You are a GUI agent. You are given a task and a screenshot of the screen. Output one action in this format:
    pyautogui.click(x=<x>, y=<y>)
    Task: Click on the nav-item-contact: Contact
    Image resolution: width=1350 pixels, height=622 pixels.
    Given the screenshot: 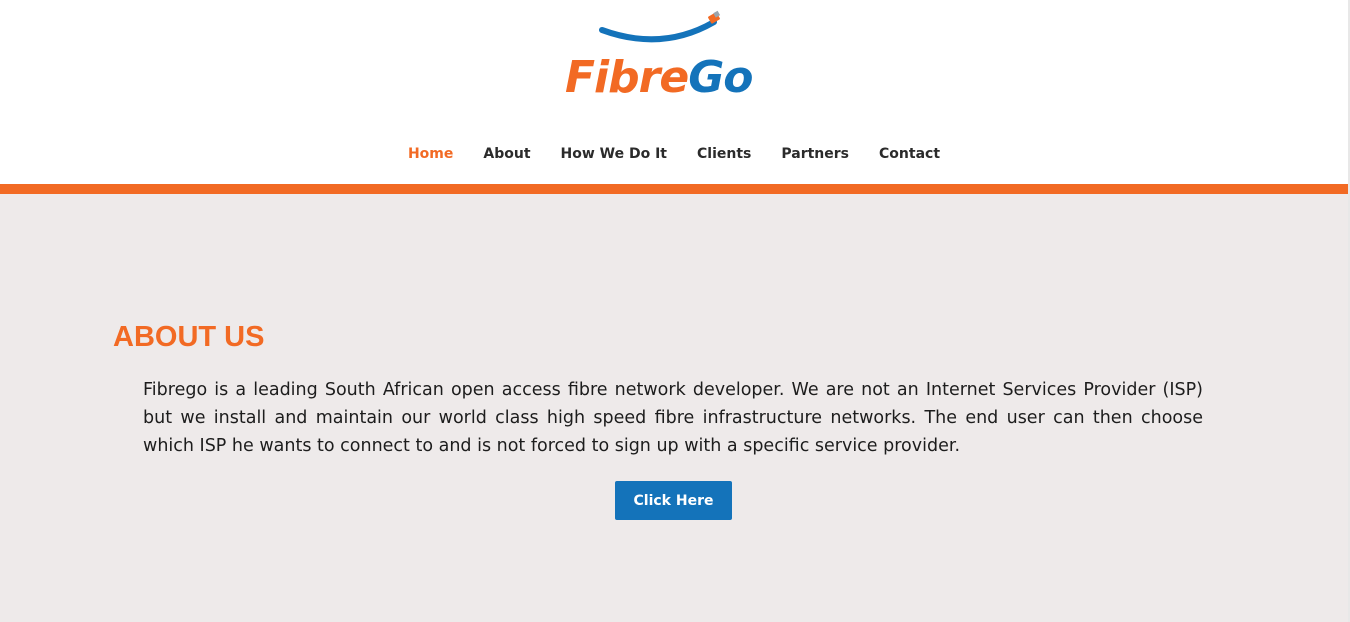 What is the action you would take?
    pyautogui.click(x=909, y=154)
    